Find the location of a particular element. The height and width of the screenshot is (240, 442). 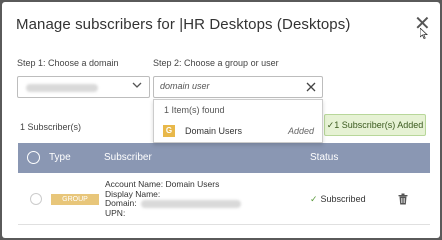

row-select-radio is located at coordinates (36, 199).